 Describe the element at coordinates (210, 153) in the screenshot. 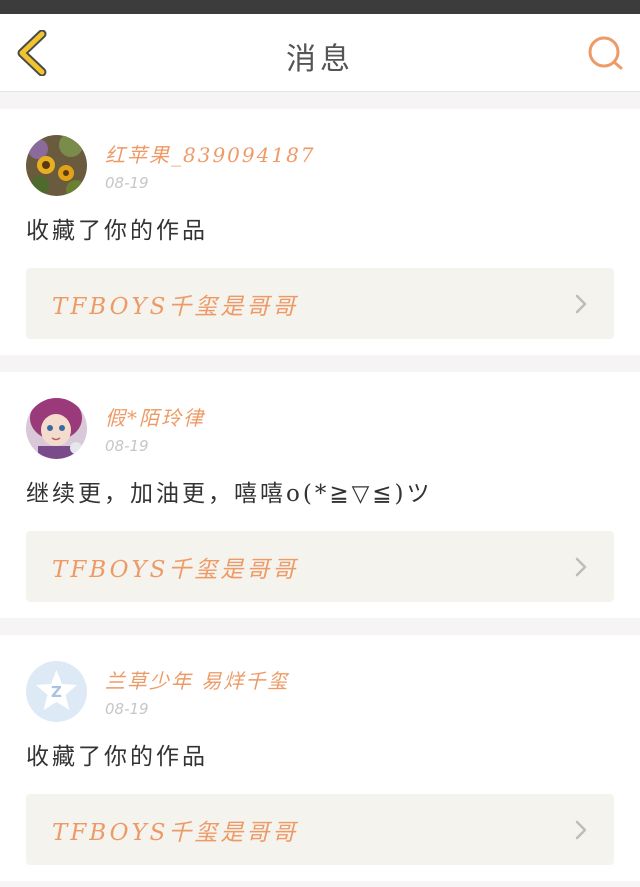

I see `username: 红苹果_839094187` at that location.